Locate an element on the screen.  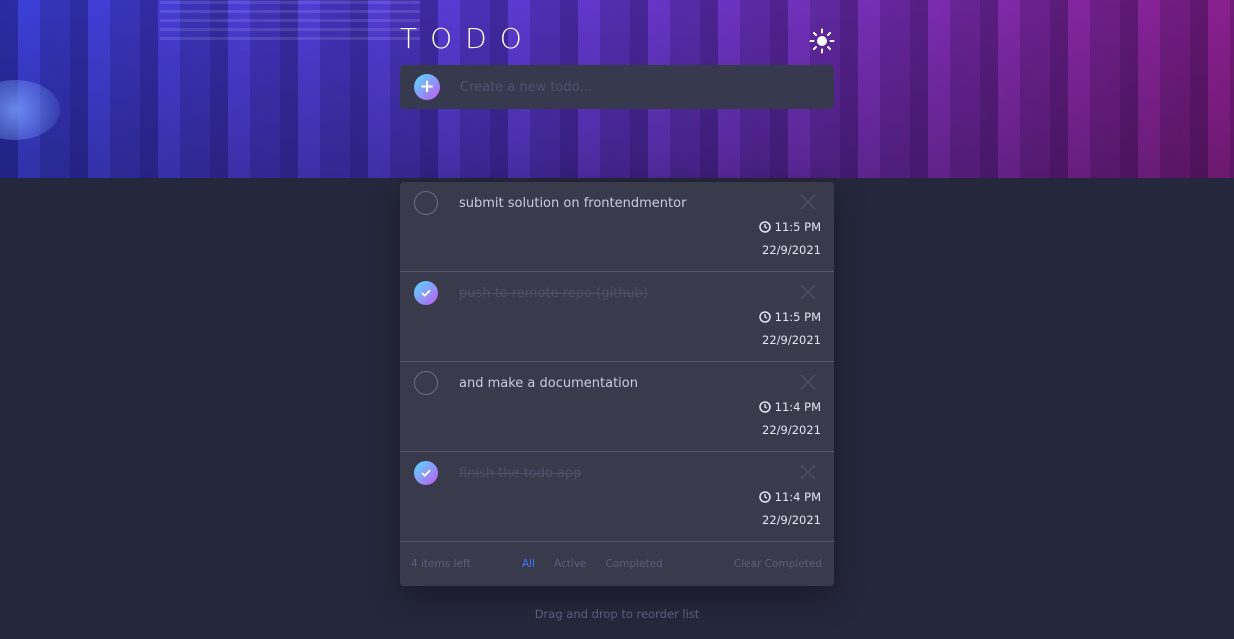
create-todo-input is located at coordinates (646, 87).